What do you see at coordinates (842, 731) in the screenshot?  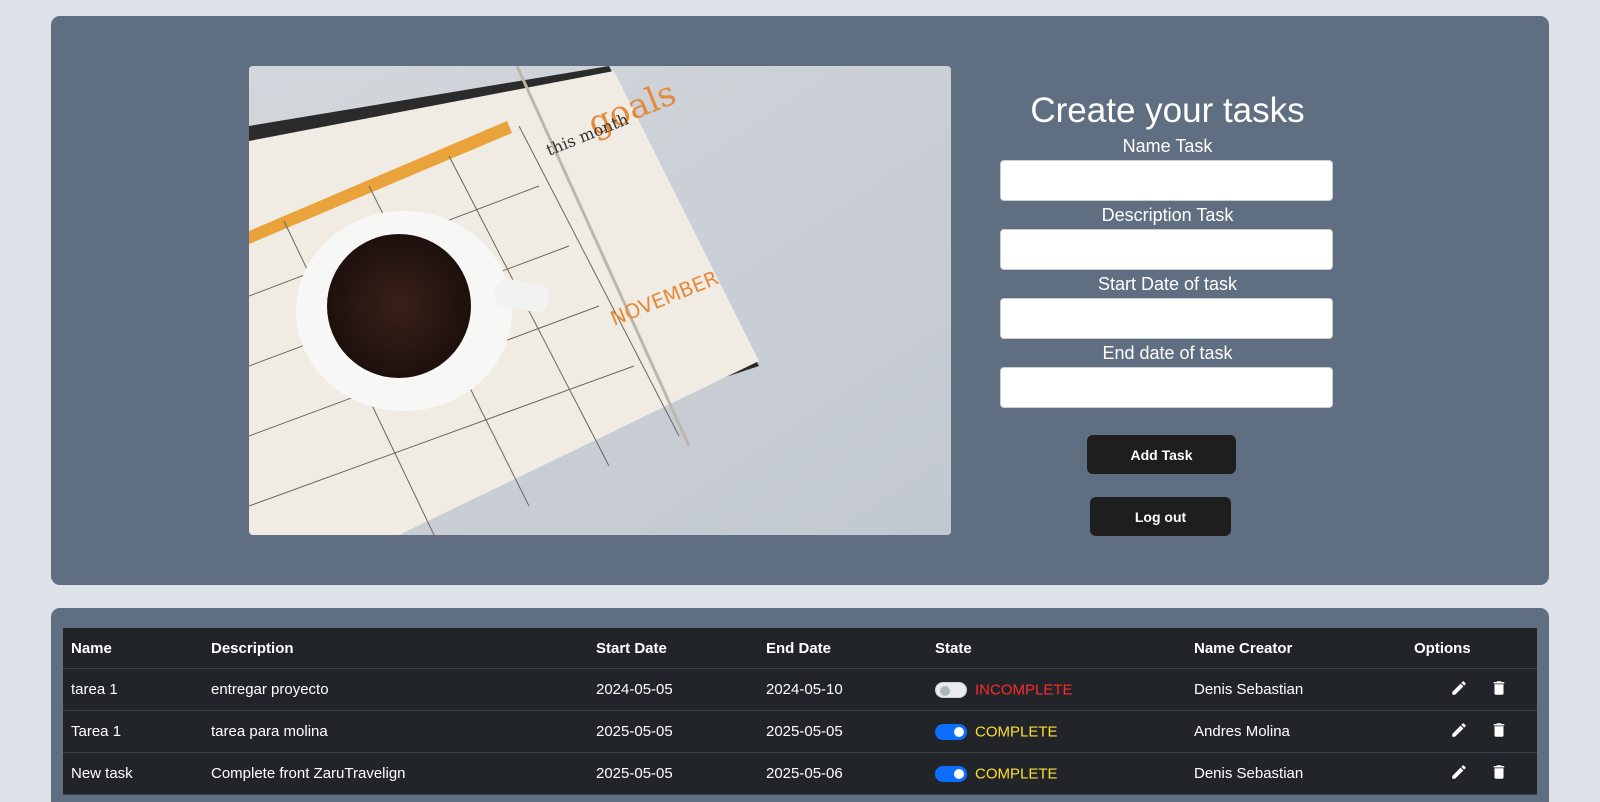 I see `cell-end-date: 2025-05-05` at bounding box center [842, 731].